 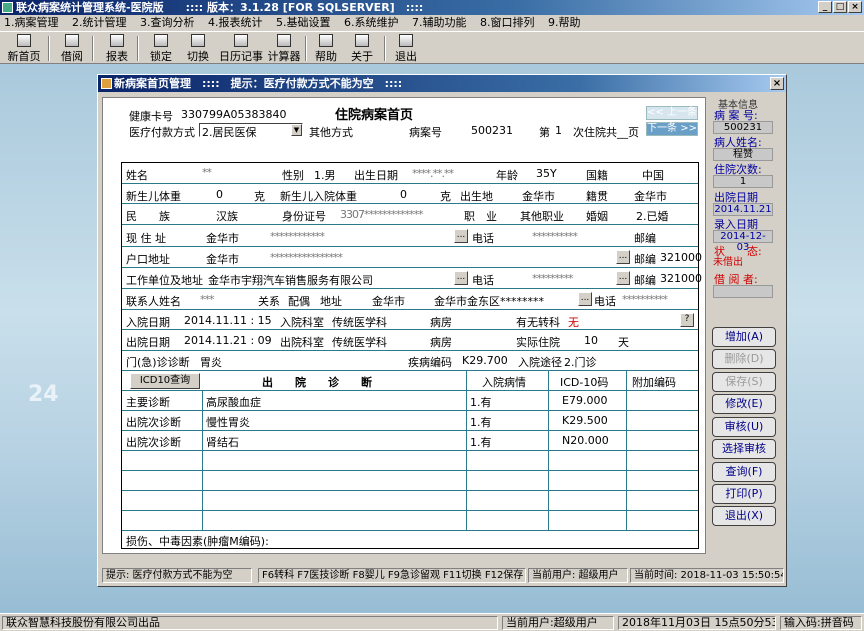 What do you see at coordinates (251, 131) in the screenshot?
I see `pay-method-select: 2.居民医保 ▼` at bounding box center [251, 131].